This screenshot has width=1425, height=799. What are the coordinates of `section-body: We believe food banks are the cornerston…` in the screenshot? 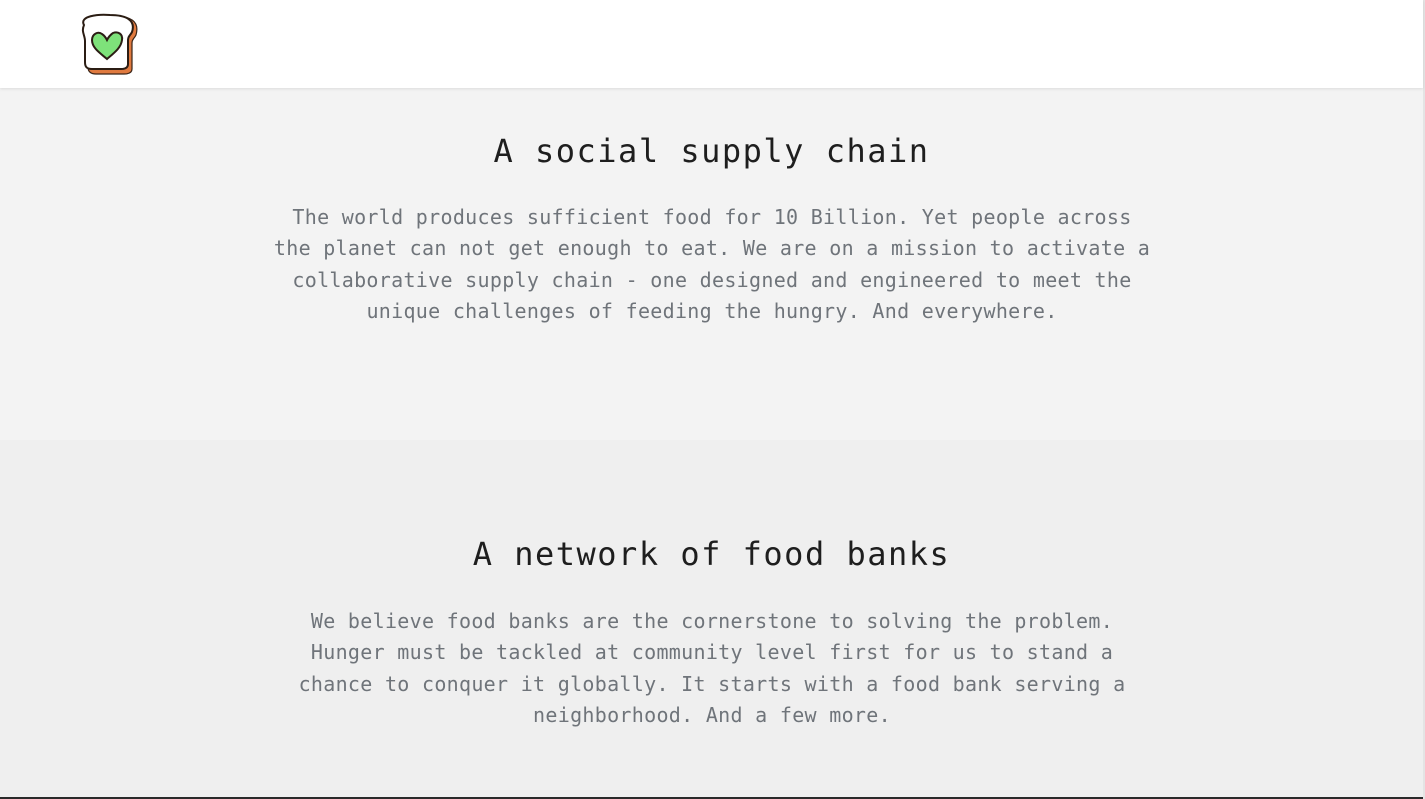 It's located at (712, 668).